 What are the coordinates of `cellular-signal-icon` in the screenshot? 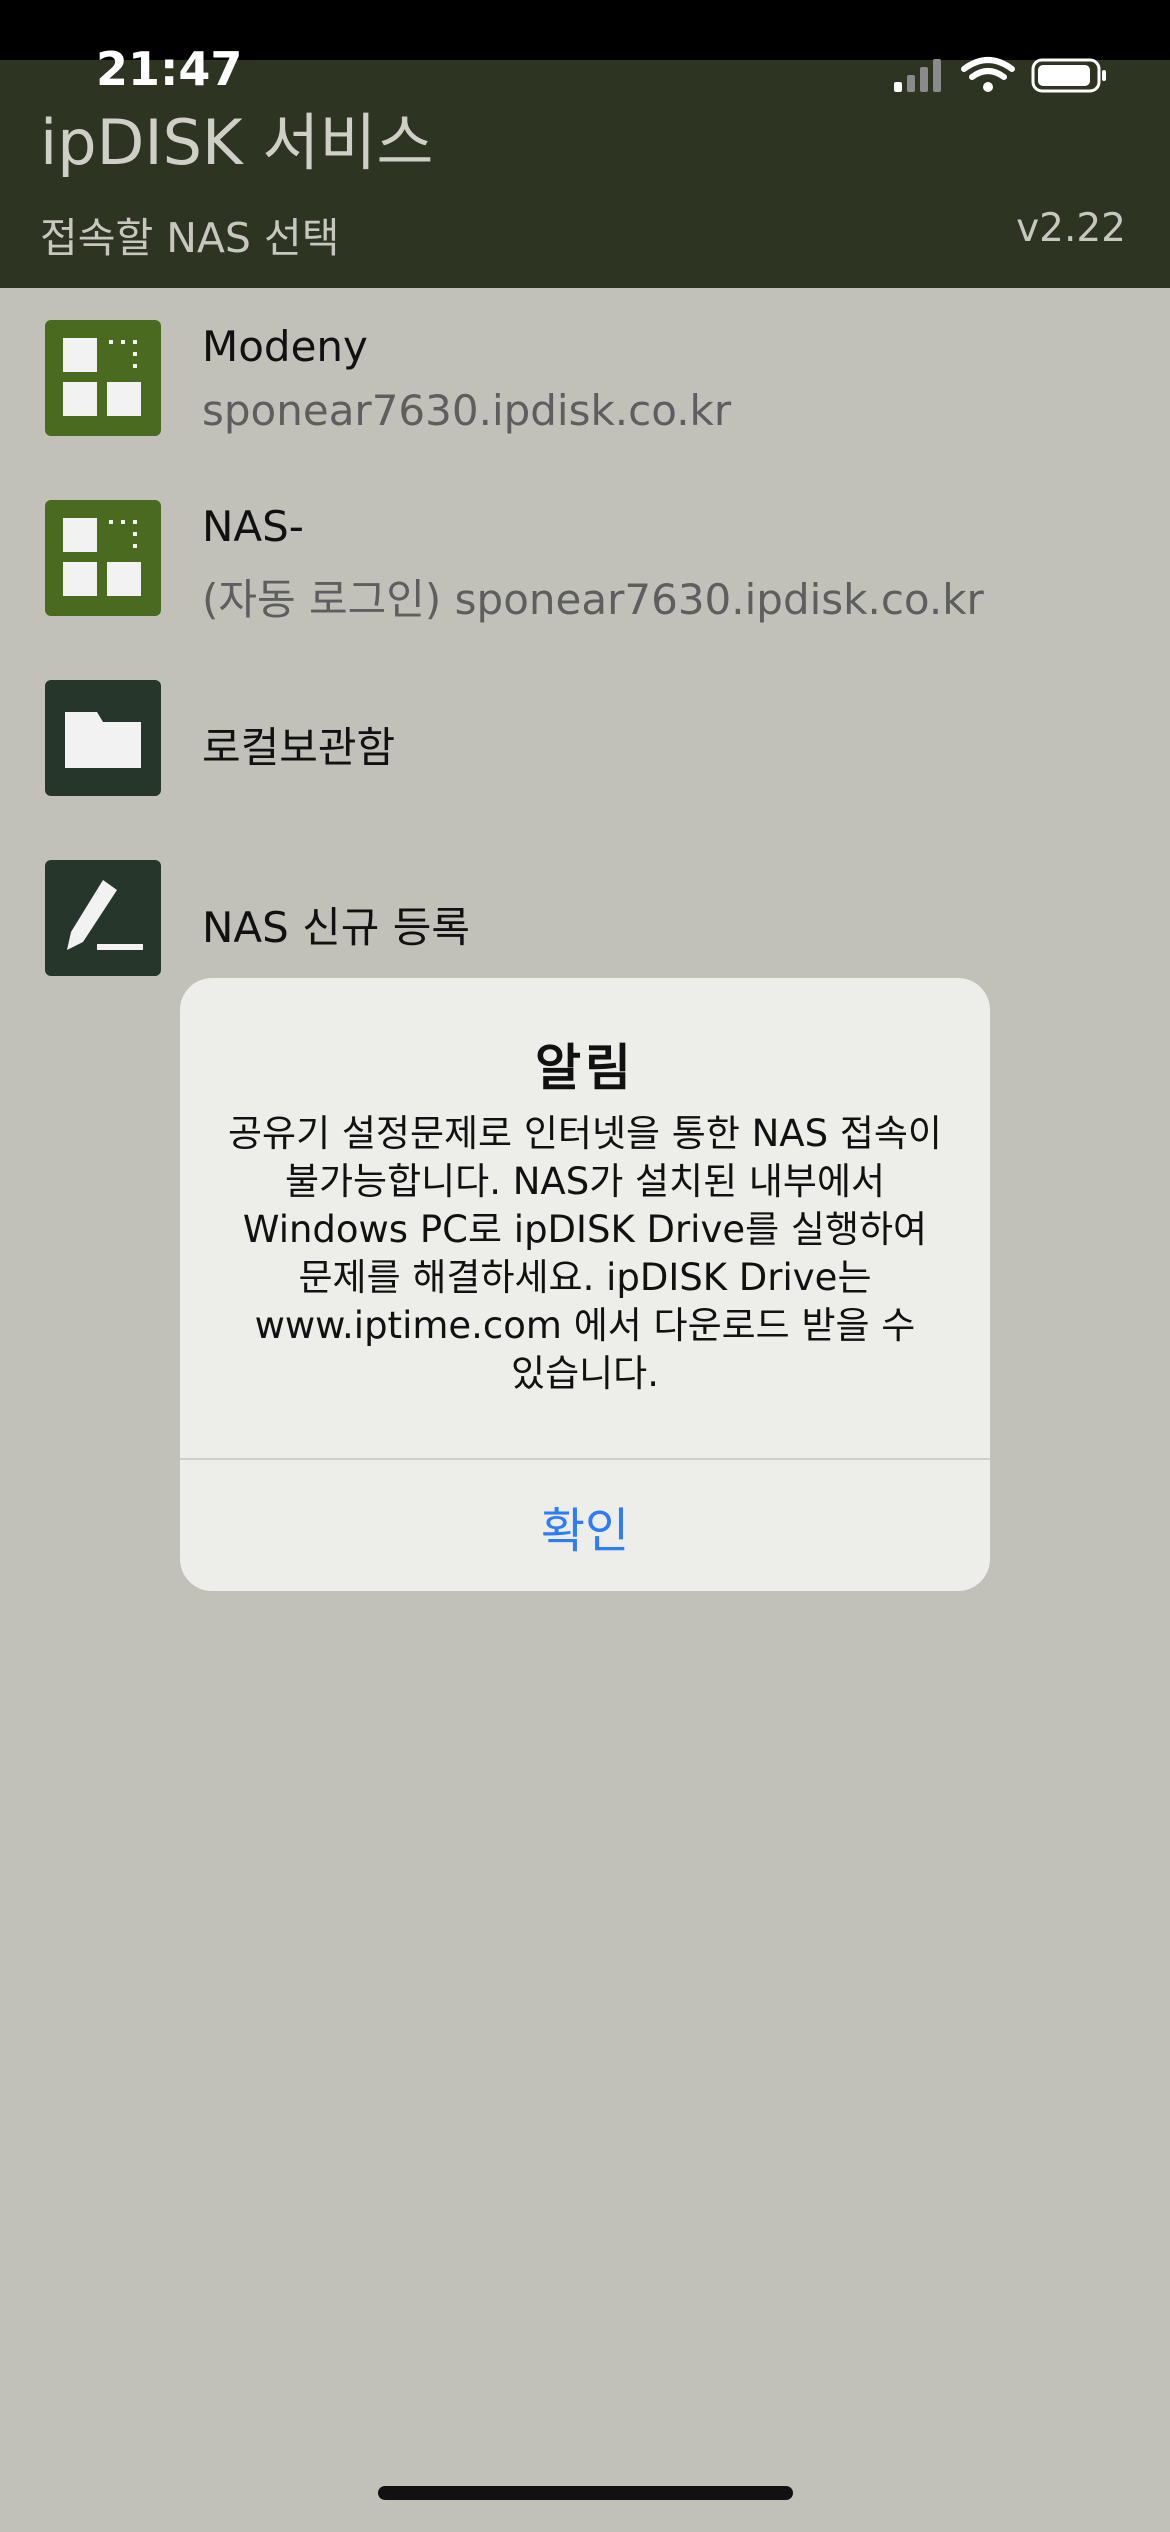 It's located at (917, 75).